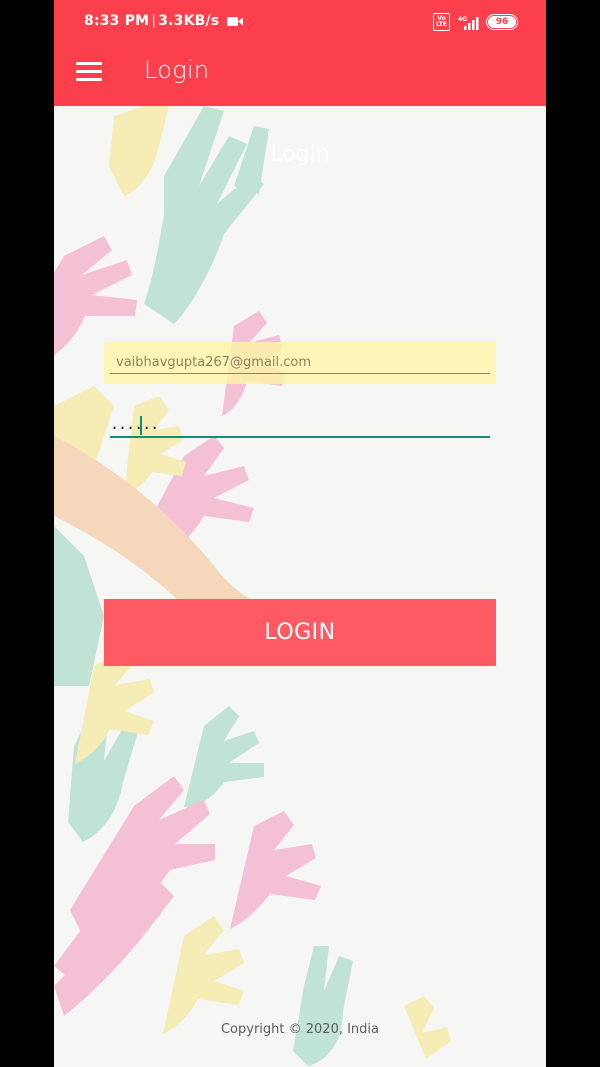 This screenshot has width=600, height=1067. What do you see at coordinates (117, 21) in the screenshot?
I see `clock: 8:33 PM` at bounding box center [117, 21].